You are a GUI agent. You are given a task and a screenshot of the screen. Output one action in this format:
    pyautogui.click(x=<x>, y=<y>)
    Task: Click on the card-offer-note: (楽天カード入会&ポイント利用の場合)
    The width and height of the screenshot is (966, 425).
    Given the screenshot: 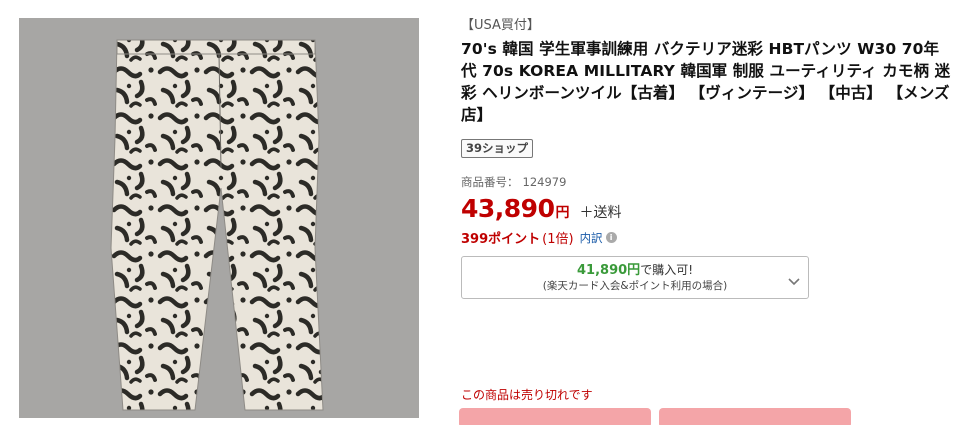 What is the action you would take?
    pyautogui.click(x=635, y=286)
    